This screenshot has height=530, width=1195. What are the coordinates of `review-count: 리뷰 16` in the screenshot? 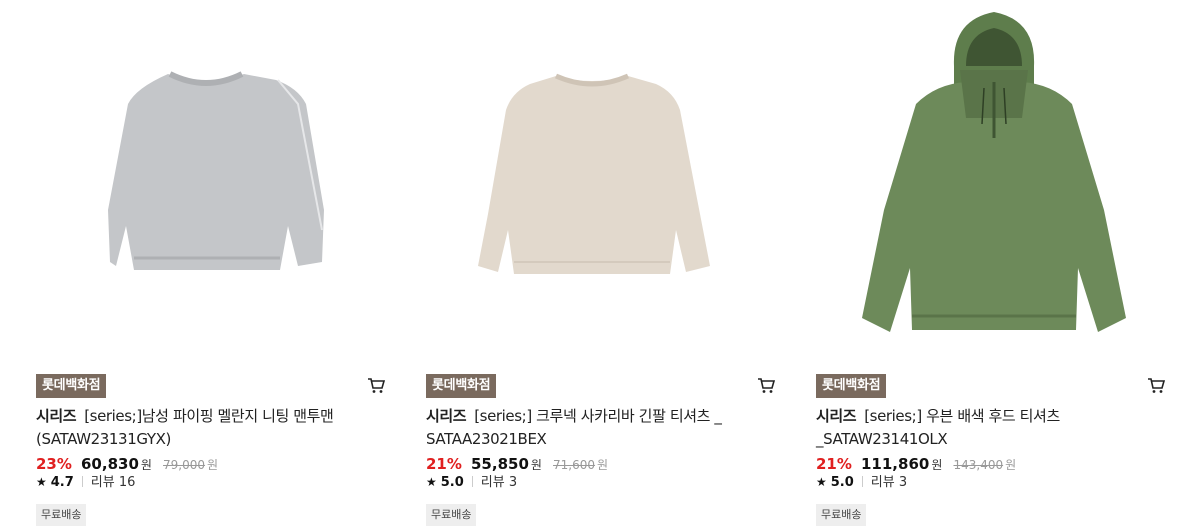 It's located at (113, 482).